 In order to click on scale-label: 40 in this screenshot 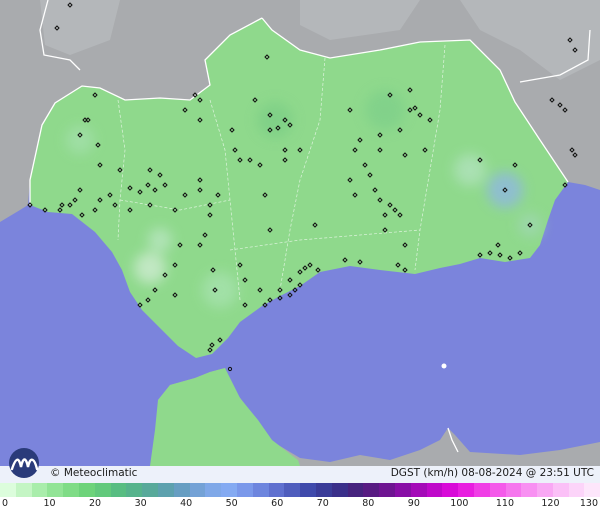, I will do `click(186, 503)`.